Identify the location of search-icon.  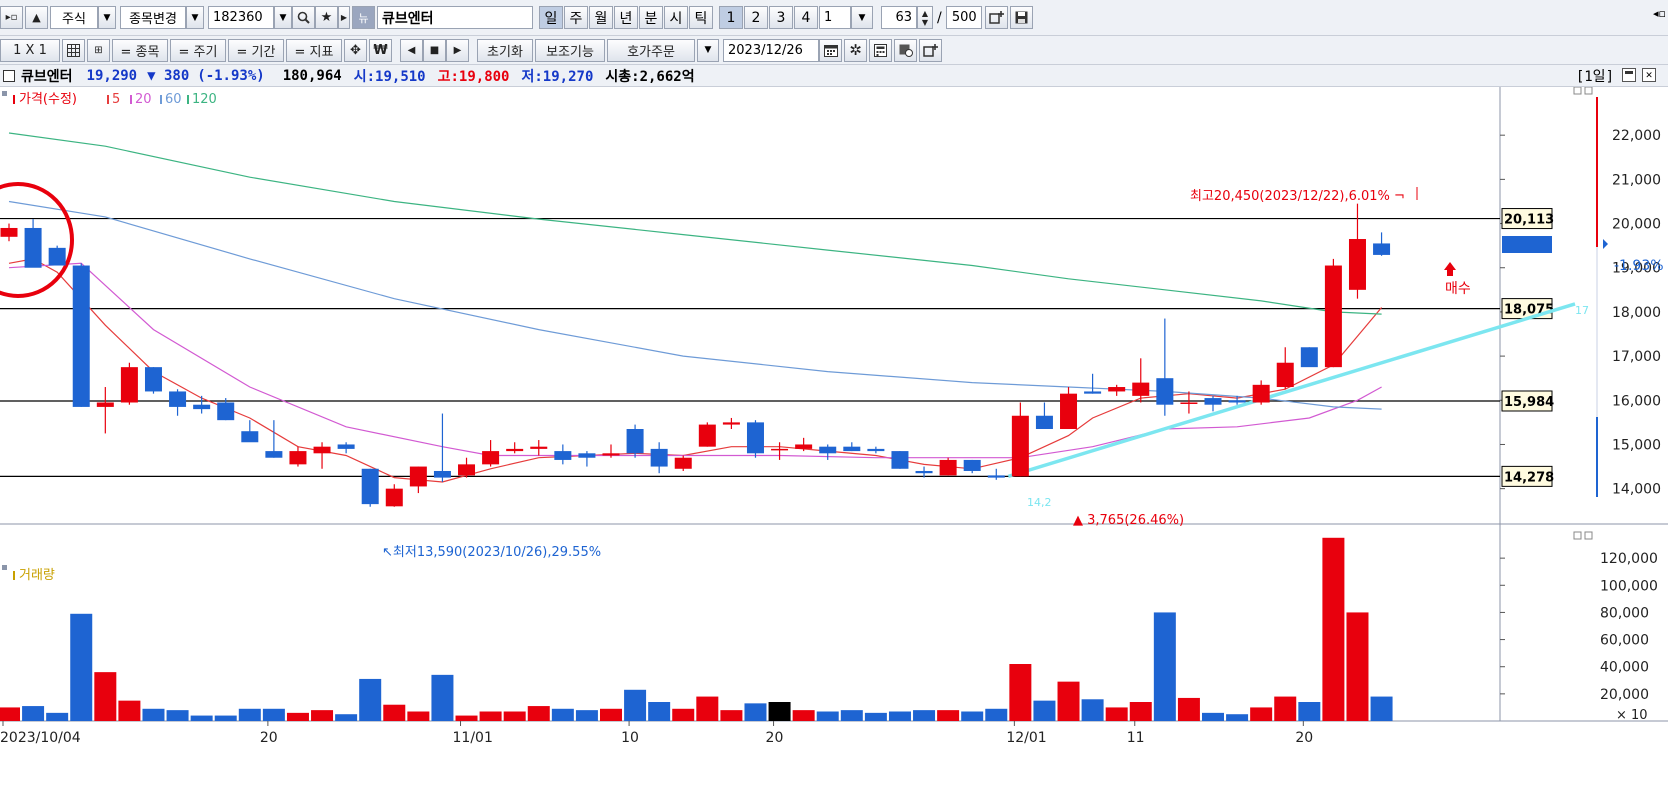
(303, 17).